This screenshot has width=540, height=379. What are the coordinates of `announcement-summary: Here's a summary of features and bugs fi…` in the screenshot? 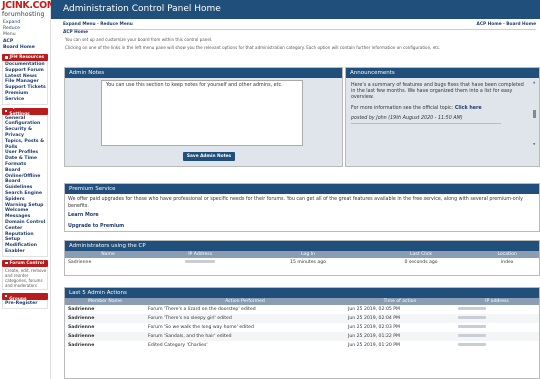 It's located at (437, 92).